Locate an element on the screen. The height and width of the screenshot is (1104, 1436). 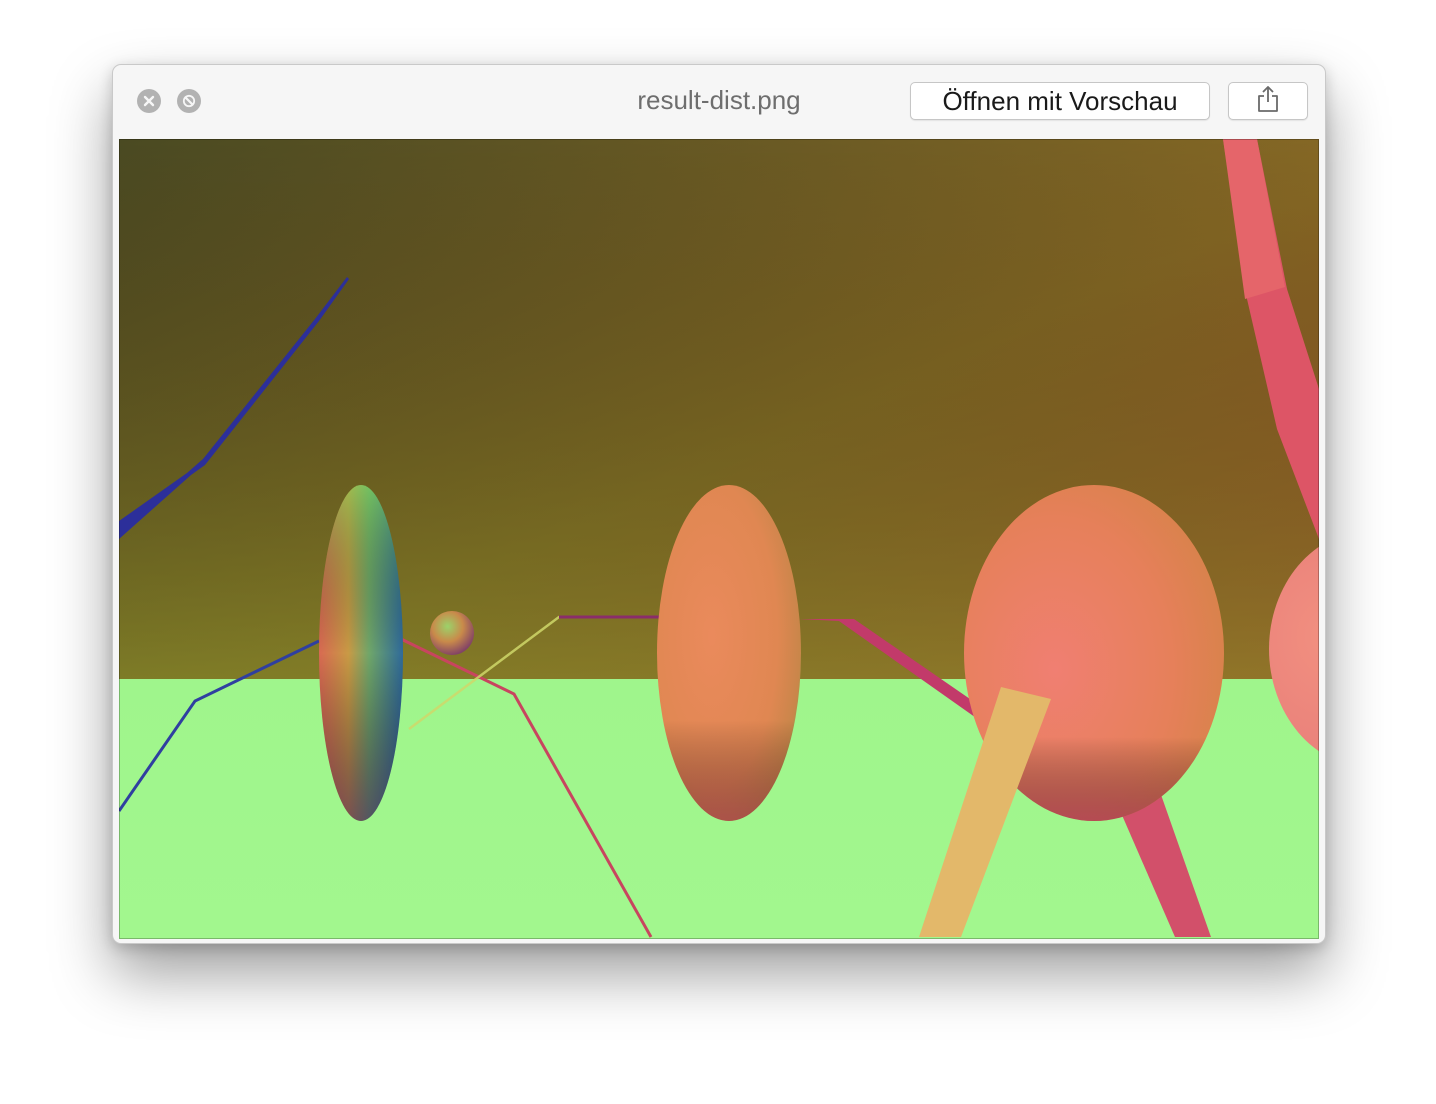
close-icon is located at coordinates (149, 101).